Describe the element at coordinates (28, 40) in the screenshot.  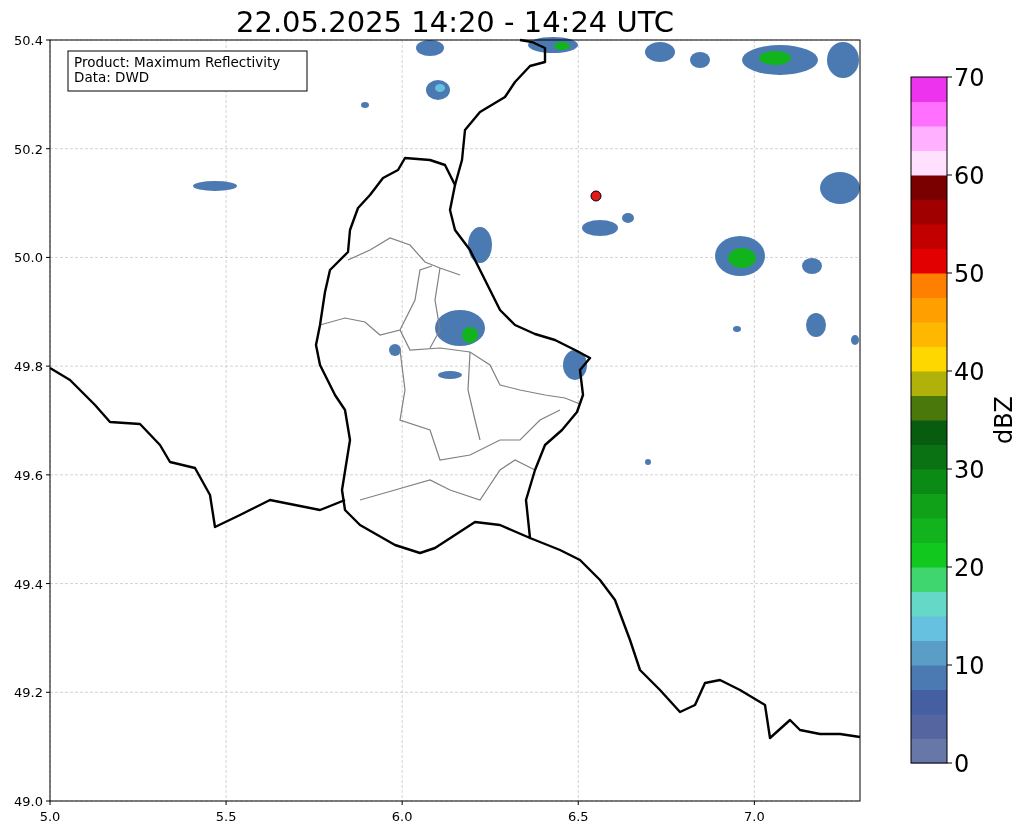
I see `y-tick-label: 50.4` at that location.